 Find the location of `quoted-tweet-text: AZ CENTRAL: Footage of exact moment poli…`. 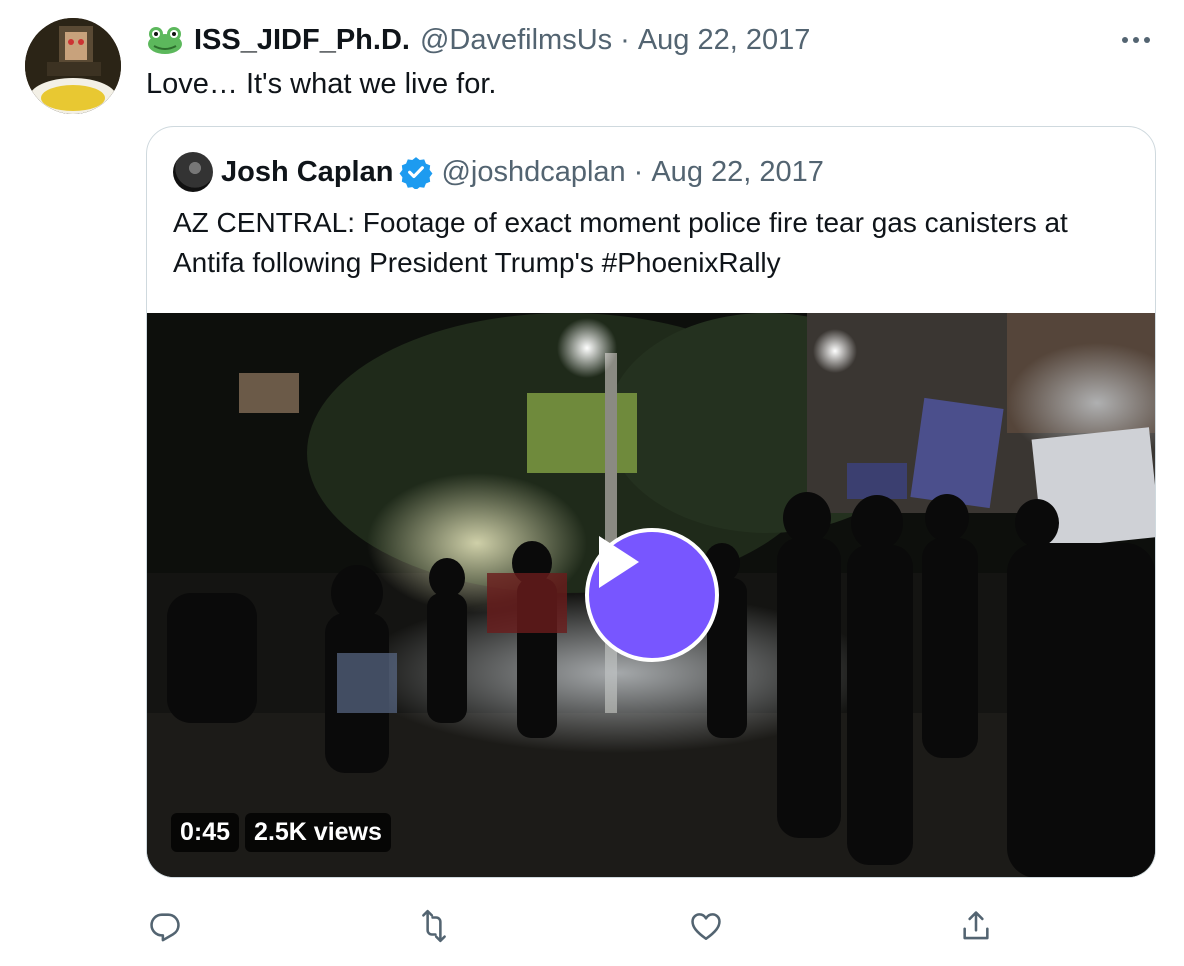

quoted-tweet-text: AZ CENTRAL: Footage of exact moment poli… is located at coordinates (620, 242).